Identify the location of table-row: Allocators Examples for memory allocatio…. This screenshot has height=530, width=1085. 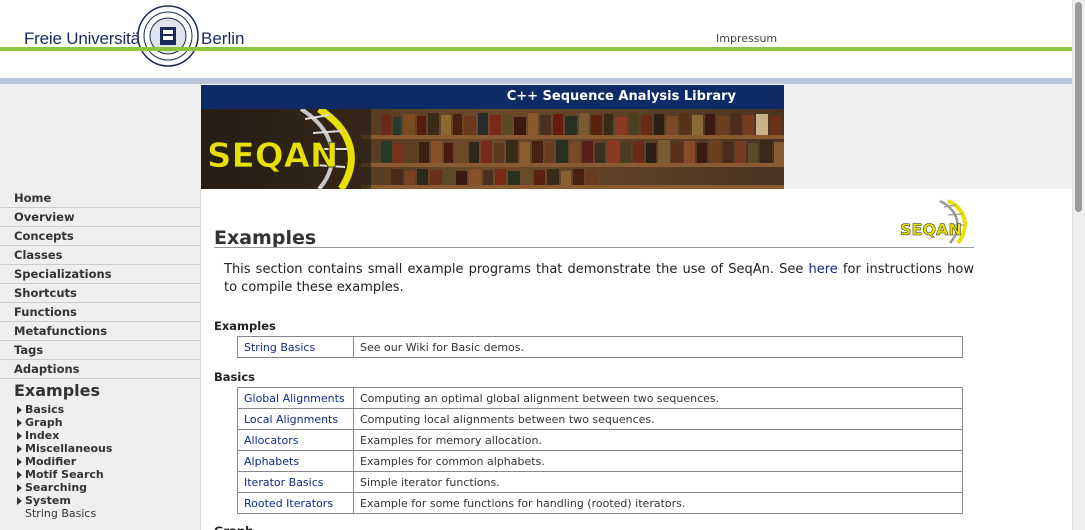
(600, 440).